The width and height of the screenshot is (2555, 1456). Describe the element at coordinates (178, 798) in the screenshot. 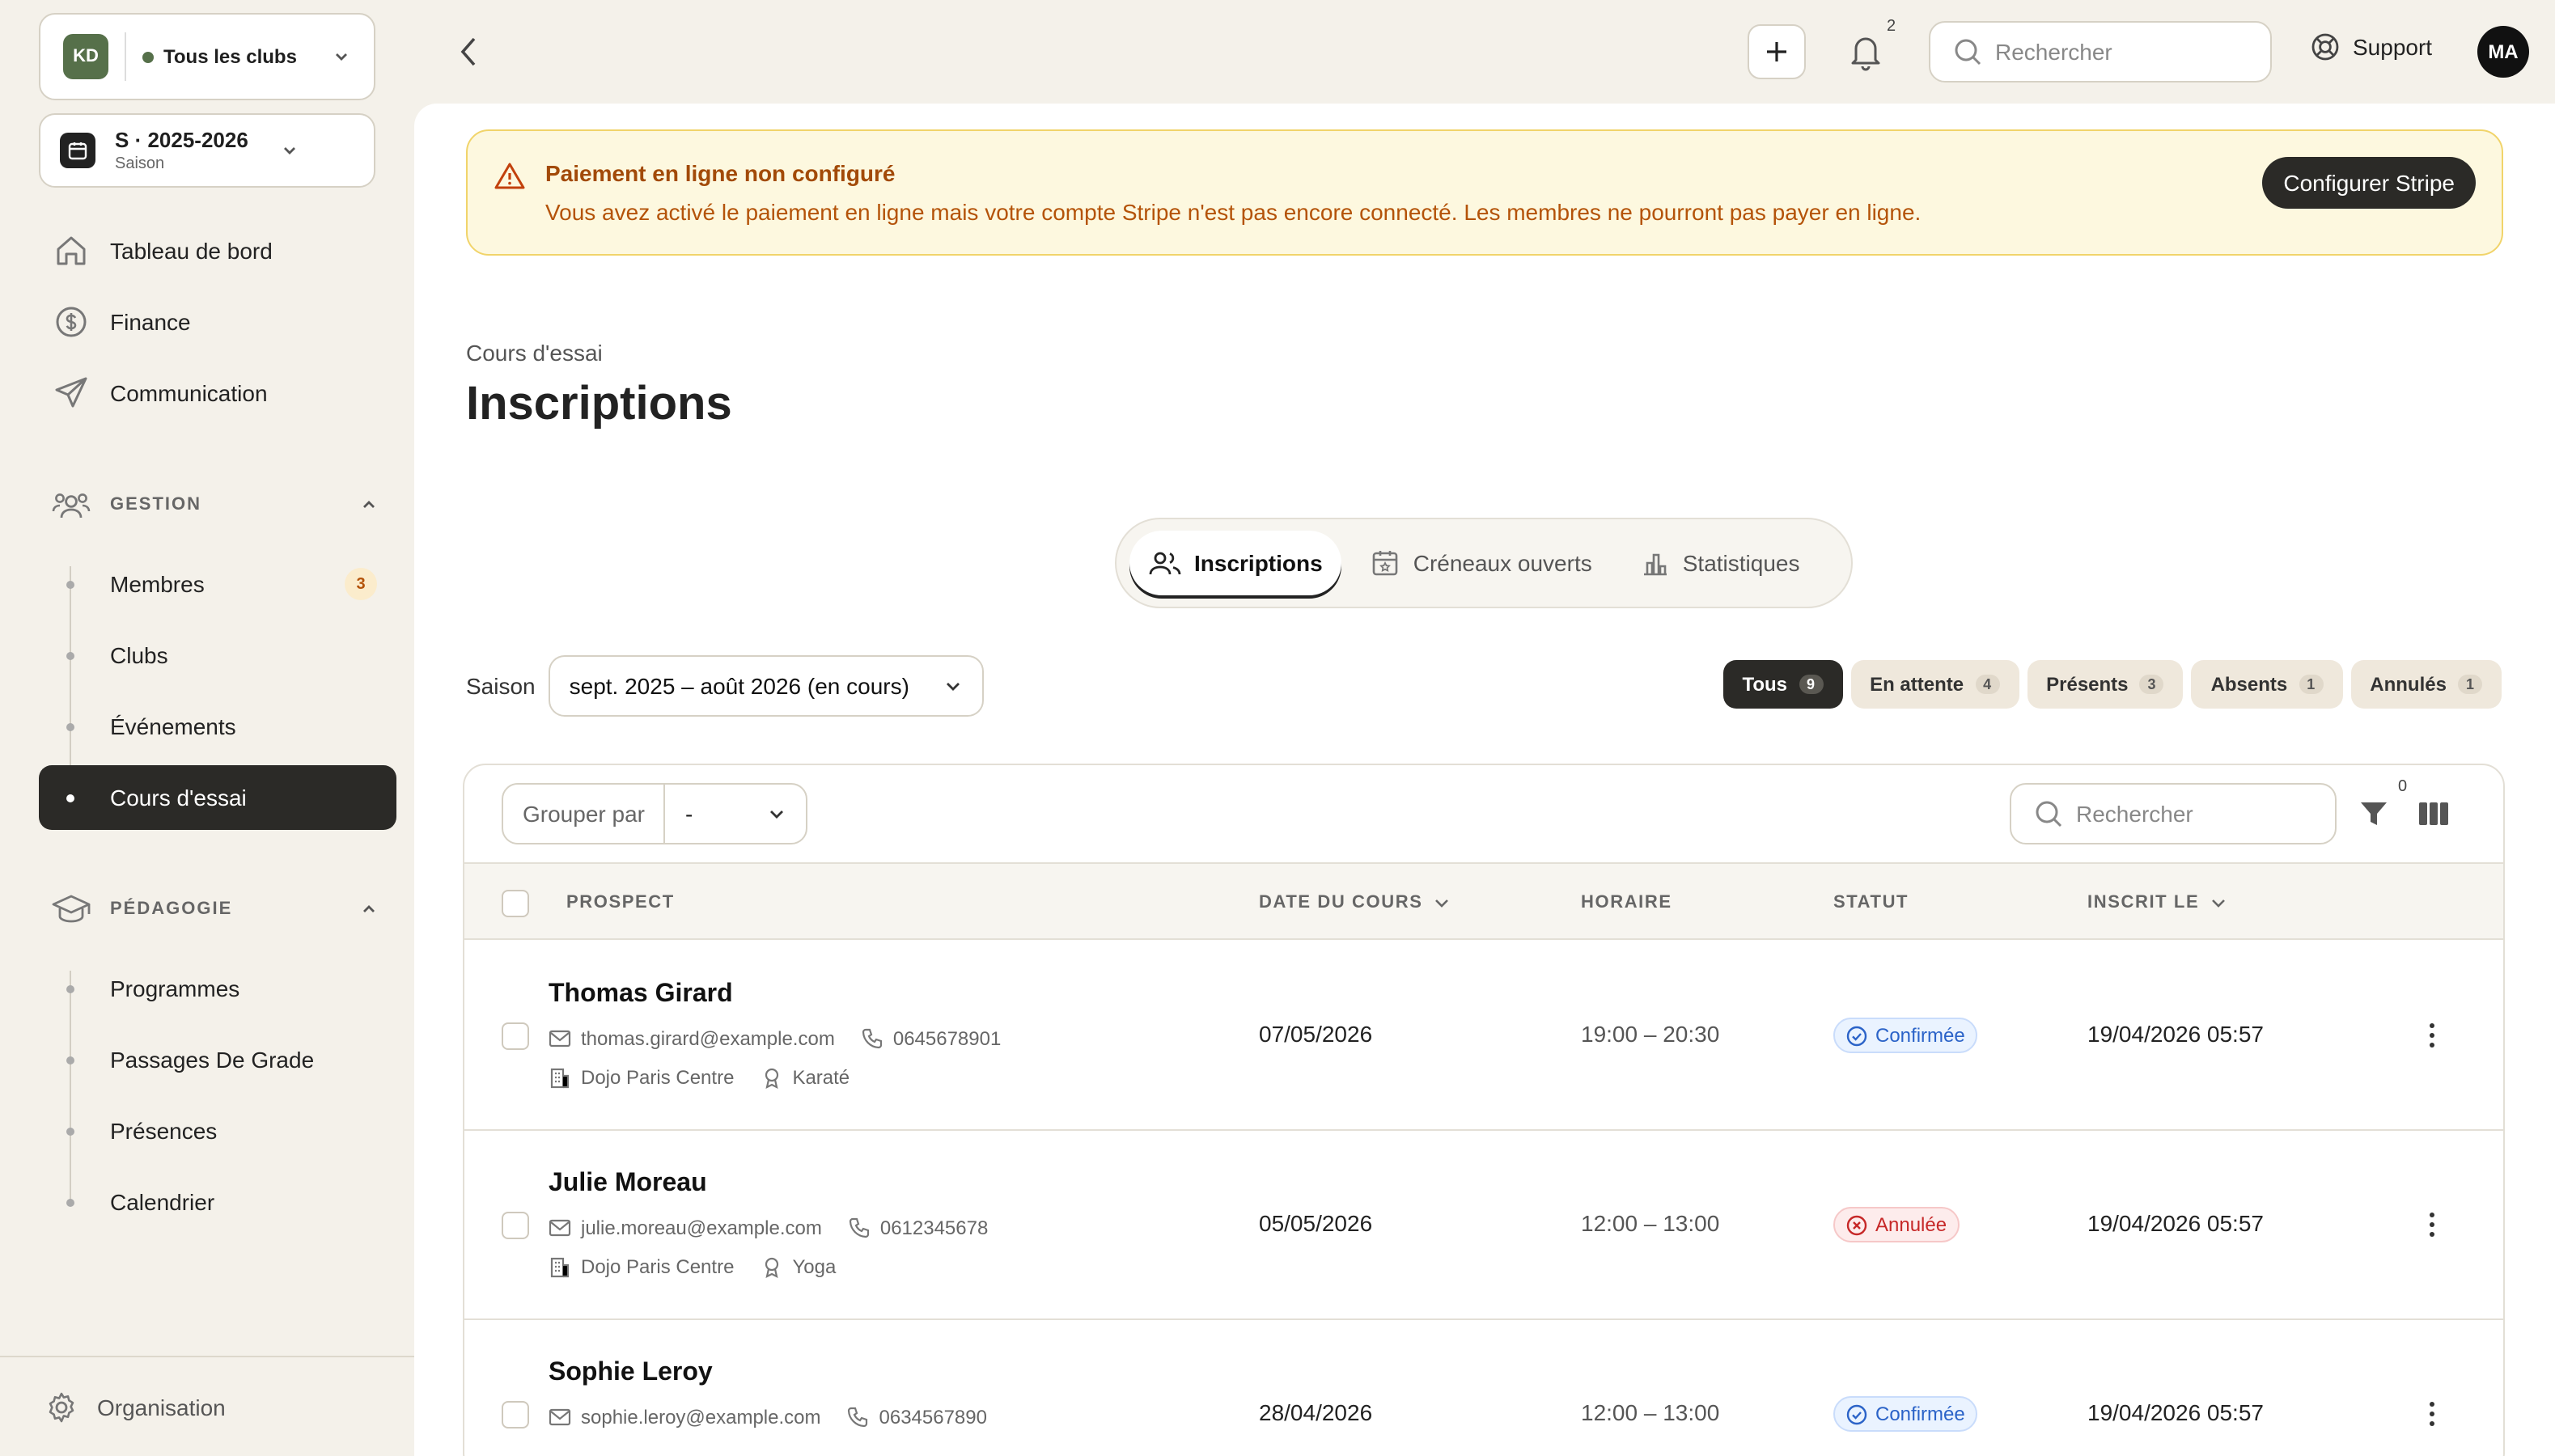

I see `sidebar-item-label: Cours d'essai` at that location.